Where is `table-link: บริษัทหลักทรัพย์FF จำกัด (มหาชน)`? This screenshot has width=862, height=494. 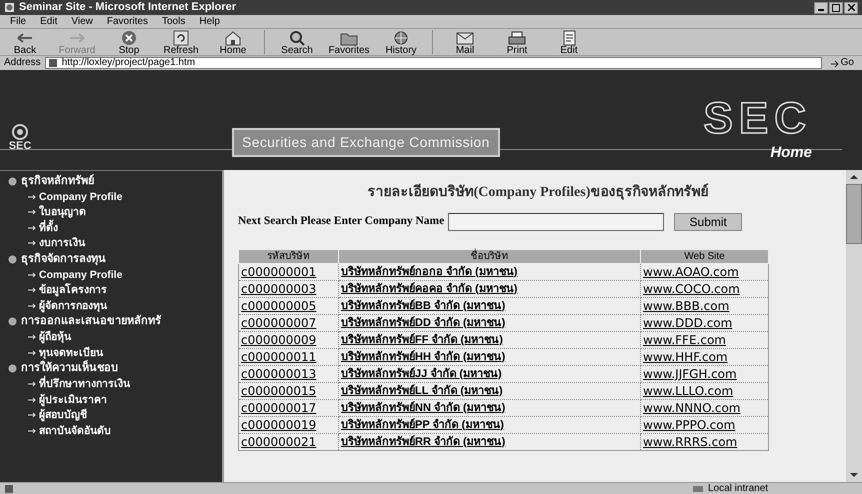
table-link: บริษัทหลักทรัพย์FF จำกัด (มหาชน) is located at coordinates (489, 340).